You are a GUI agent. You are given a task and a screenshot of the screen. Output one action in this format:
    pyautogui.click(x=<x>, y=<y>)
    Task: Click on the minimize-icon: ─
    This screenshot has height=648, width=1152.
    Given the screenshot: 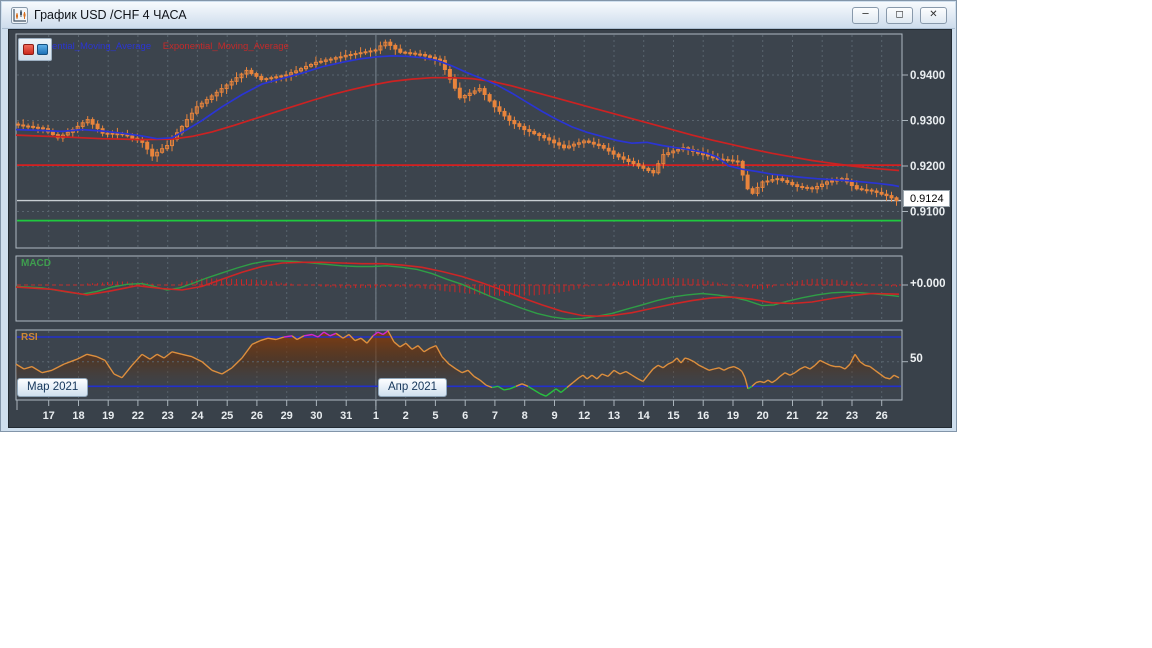 What is the action you would take?
    pyautogui.click(x=865, y=14)
    